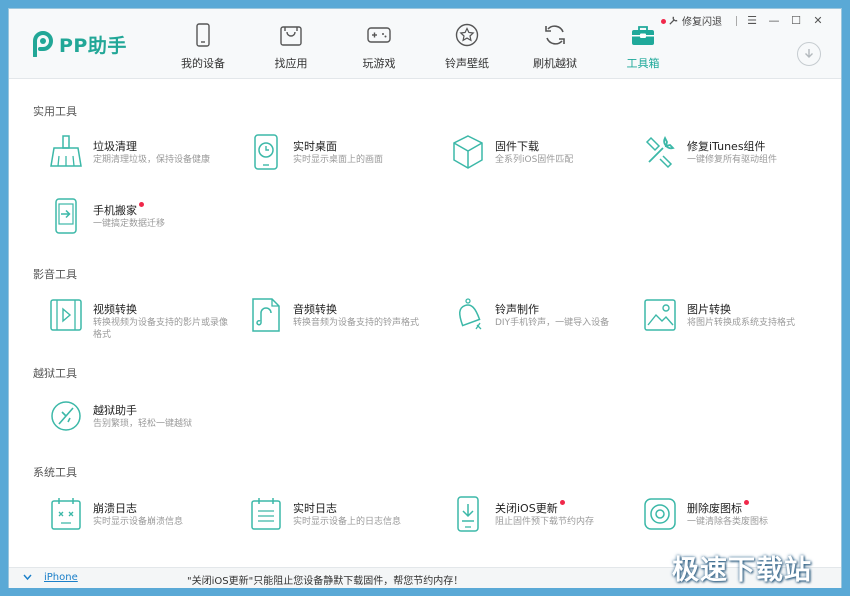 The height and width of the screenshot is (596, 850). Describe the element at coordinates (55, 274) in the screenshot. I see `section-title-media: 影音工具` at that location.